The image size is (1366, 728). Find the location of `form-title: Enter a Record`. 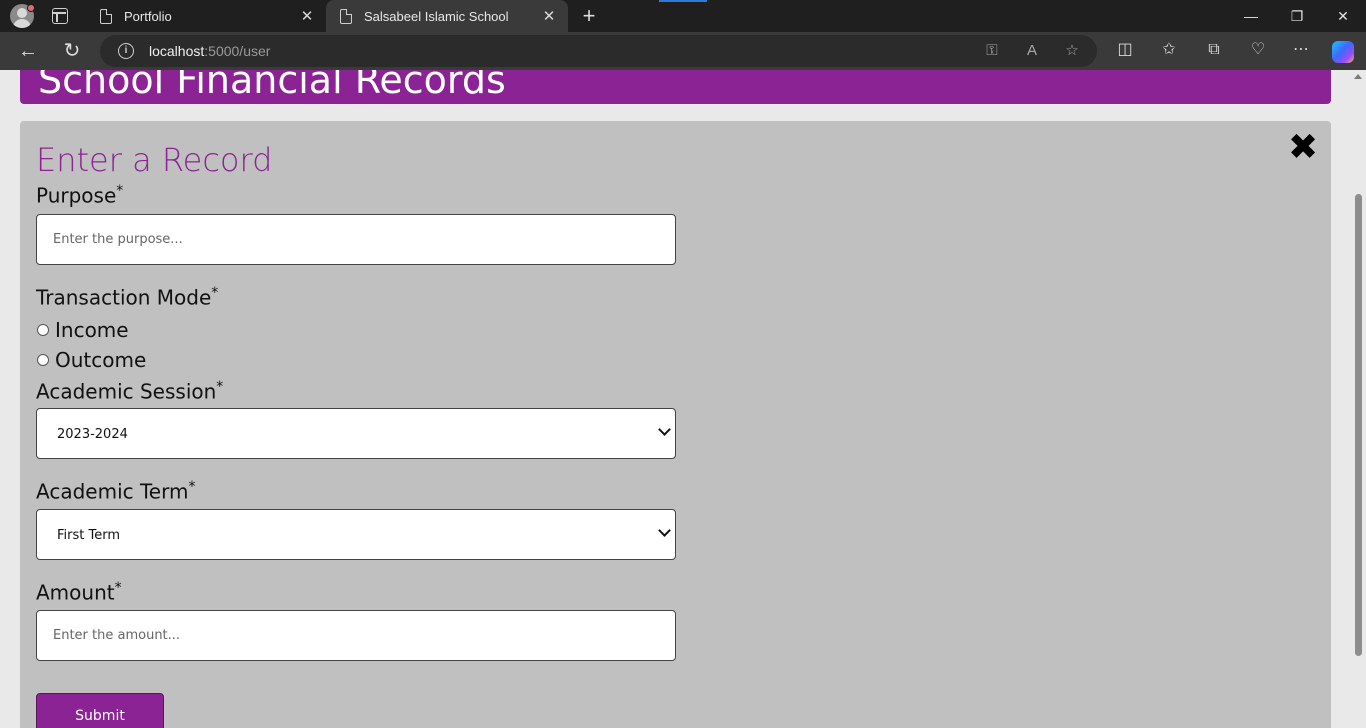

form-title: Enter a Record is located at coordinates (154, 160).